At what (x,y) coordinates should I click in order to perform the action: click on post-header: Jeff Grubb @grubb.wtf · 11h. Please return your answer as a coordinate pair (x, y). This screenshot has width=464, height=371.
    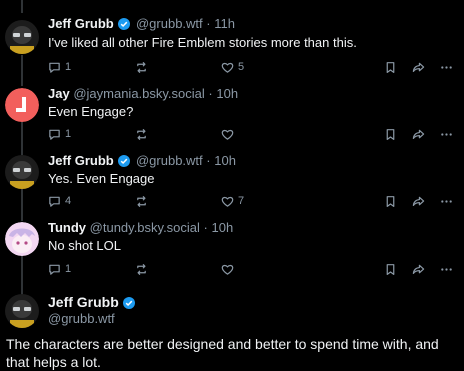
    Looking at the image, I should click on (141, 24).